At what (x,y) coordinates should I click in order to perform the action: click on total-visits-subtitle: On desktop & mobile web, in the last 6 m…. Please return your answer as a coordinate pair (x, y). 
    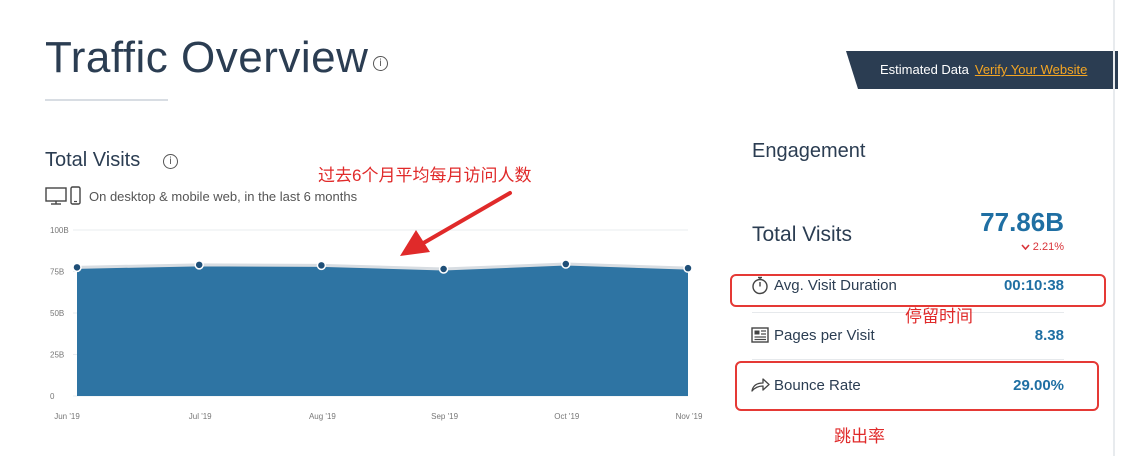
    Looking at the image, I should click on (223, 196).